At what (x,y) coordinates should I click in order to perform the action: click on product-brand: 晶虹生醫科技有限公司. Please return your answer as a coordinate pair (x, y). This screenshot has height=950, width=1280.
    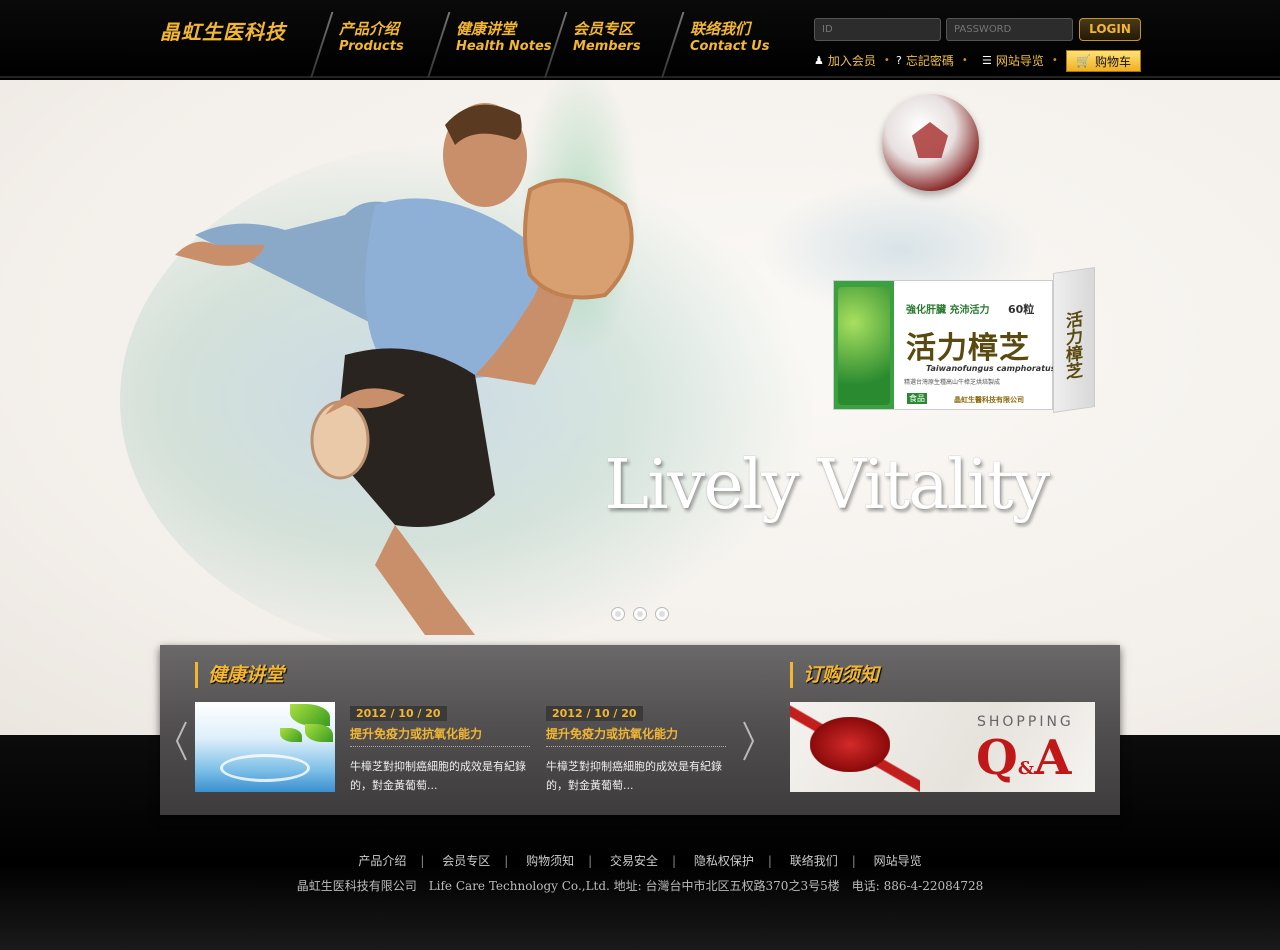
    Looking at the image, I should click on (989, 400).